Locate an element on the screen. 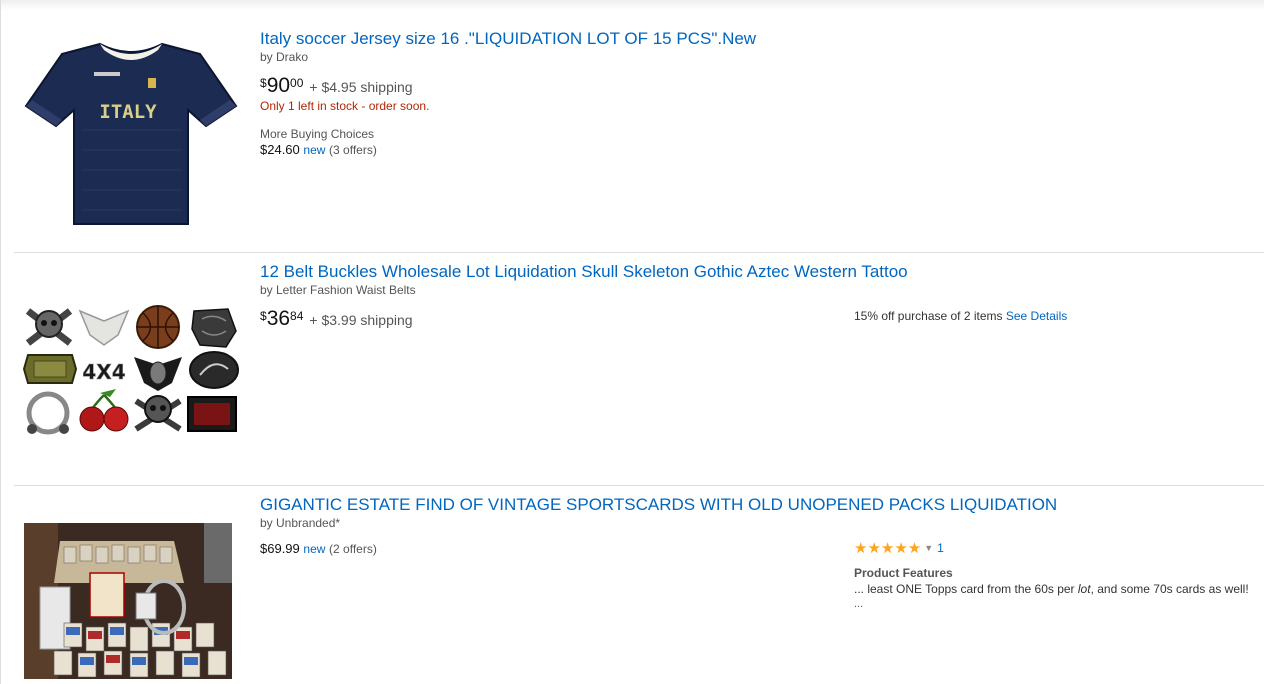  buckle-4x4-text: 4X4 is located at coordinates (103, 372).